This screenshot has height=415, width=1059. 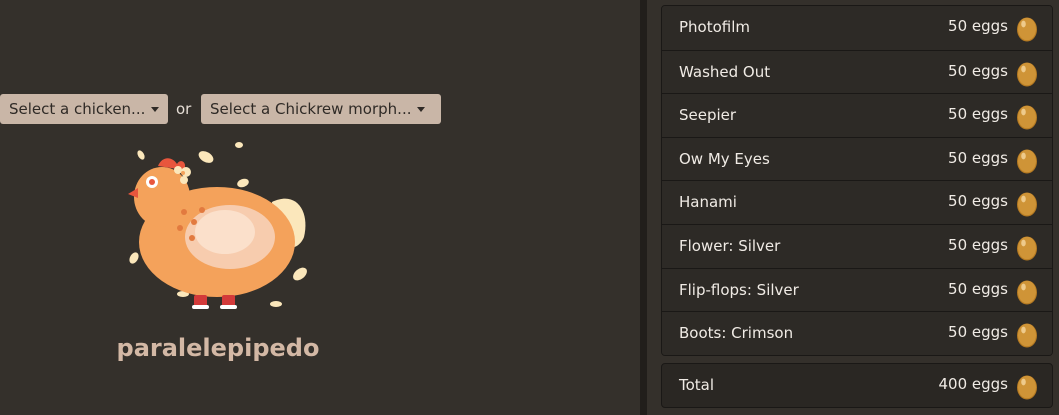 What do you see at coordinates (973, 384) in the screenshot?
I see `total-price: 400 eggs` at bounding box center [973, 384].